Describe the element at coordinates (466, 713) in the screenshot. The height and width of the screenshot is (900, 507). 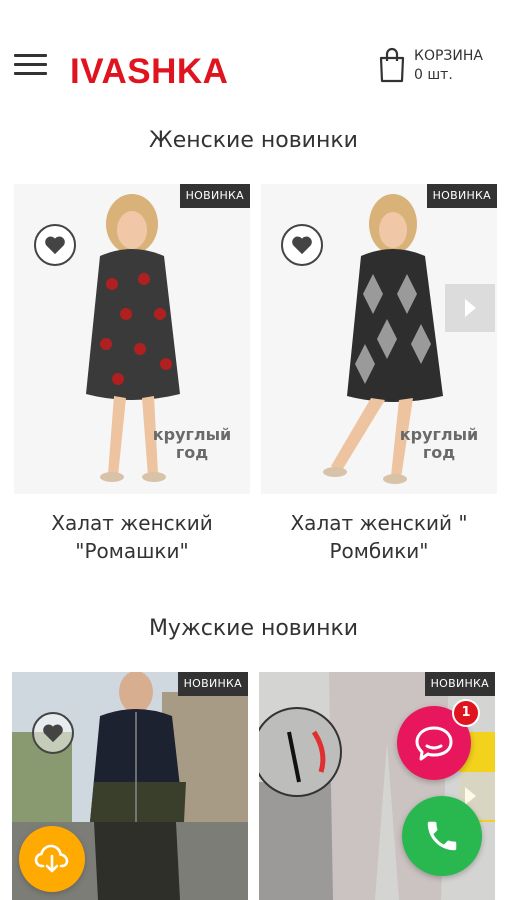
I see `chat-unread-badge: 1` at that location.